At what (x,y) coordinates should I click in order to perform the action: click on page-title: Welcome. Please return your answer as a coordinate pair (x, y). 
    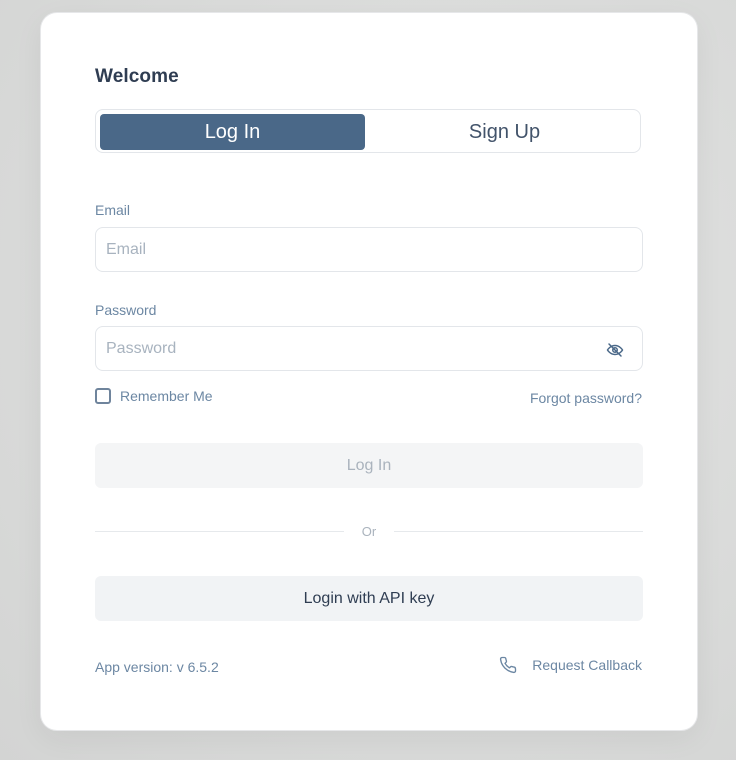
    Looking at the image, I should click on (137, 76).